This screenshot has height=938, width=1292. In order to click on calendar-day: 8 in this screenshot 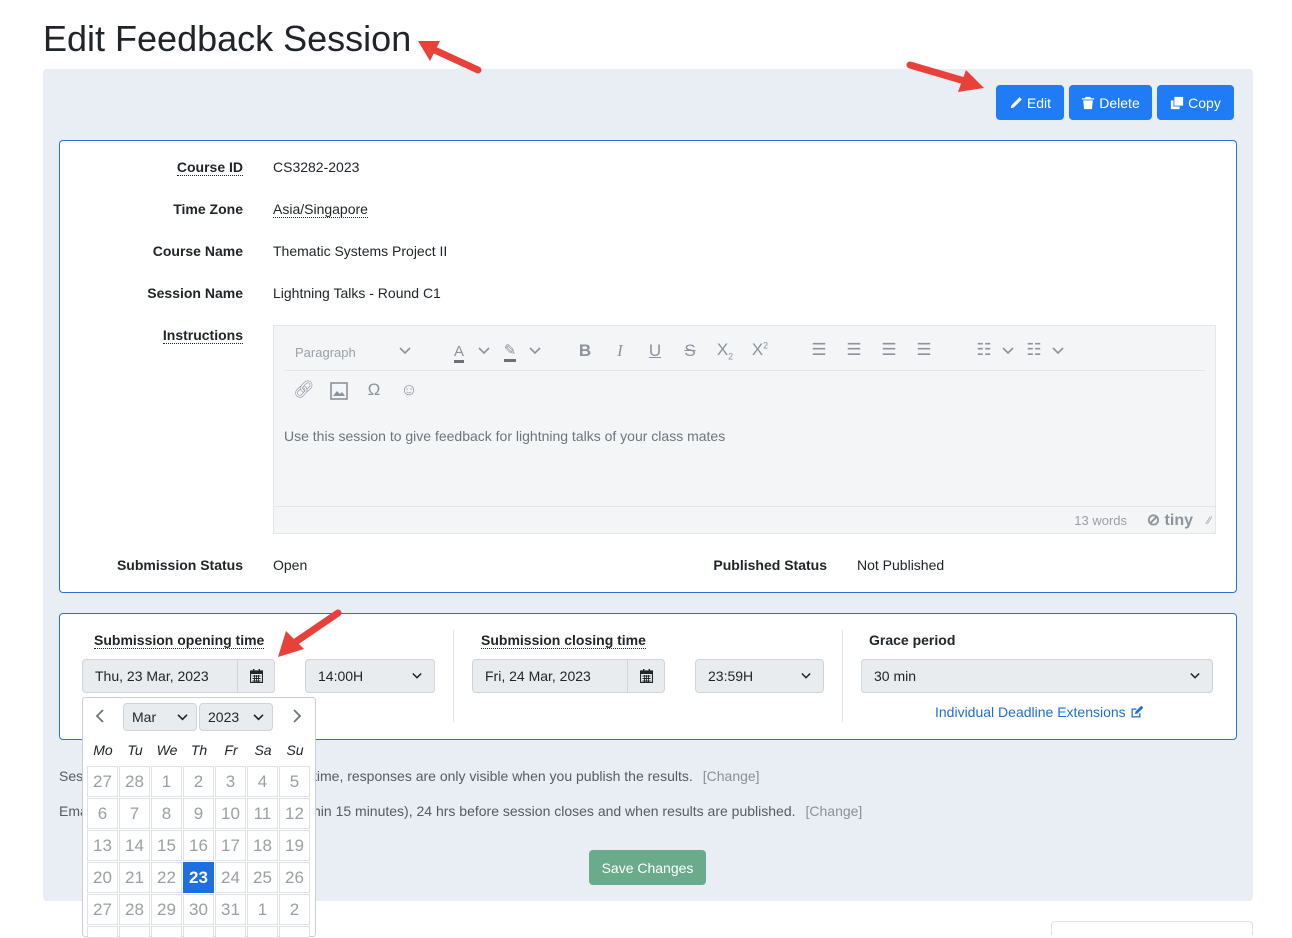, I will do `click(166, 813)`.